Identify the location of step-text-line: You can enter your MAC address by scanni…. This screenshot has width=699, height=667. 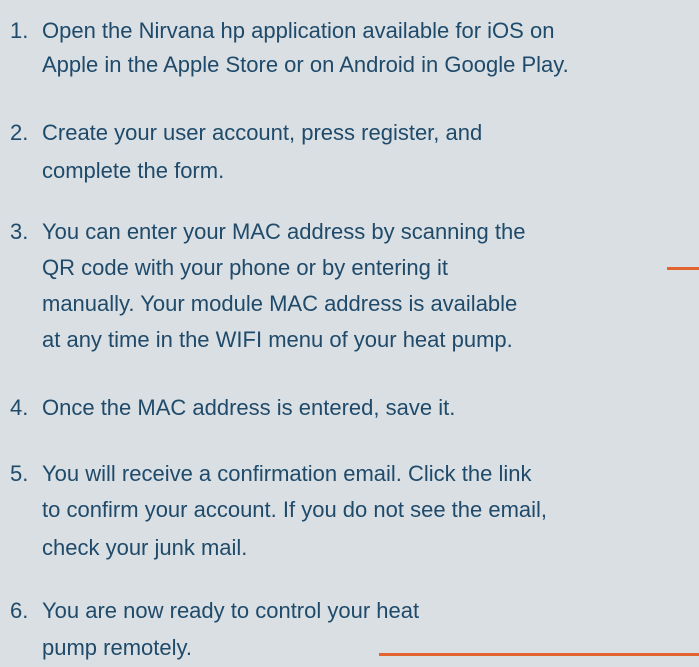
(284, 231).